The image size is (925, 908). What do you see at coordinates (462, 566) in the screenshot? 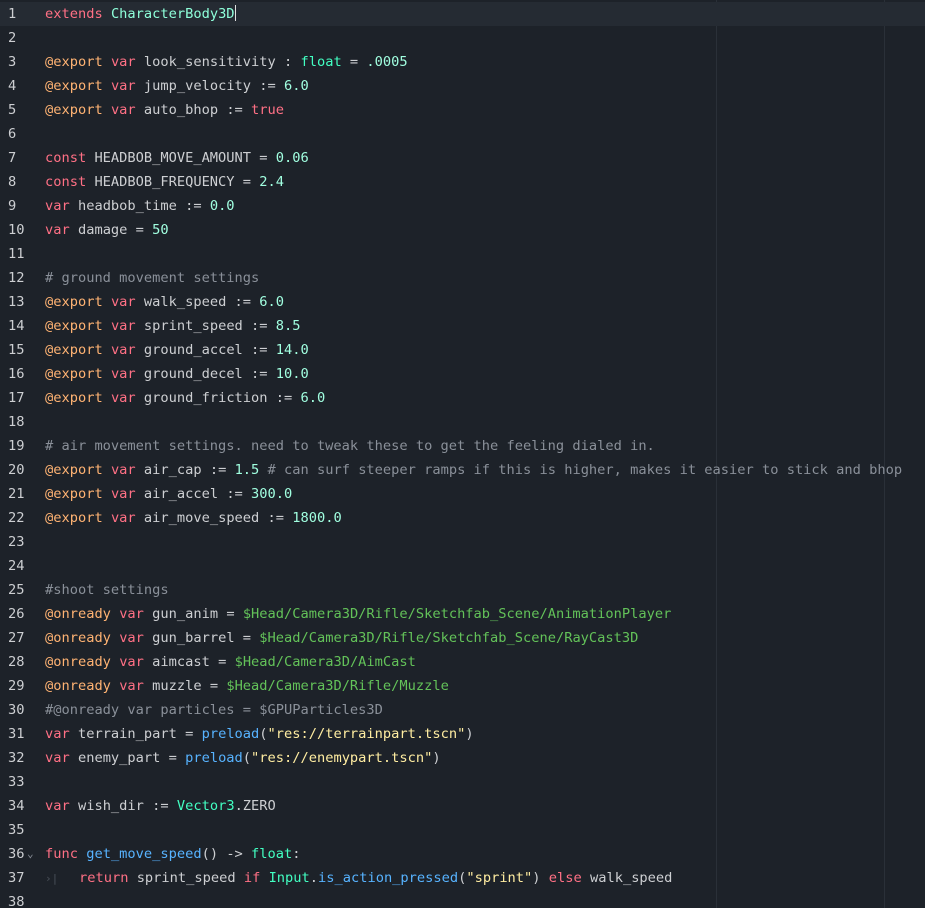
I see `code-line: 24` at bounding box center [462, 566].